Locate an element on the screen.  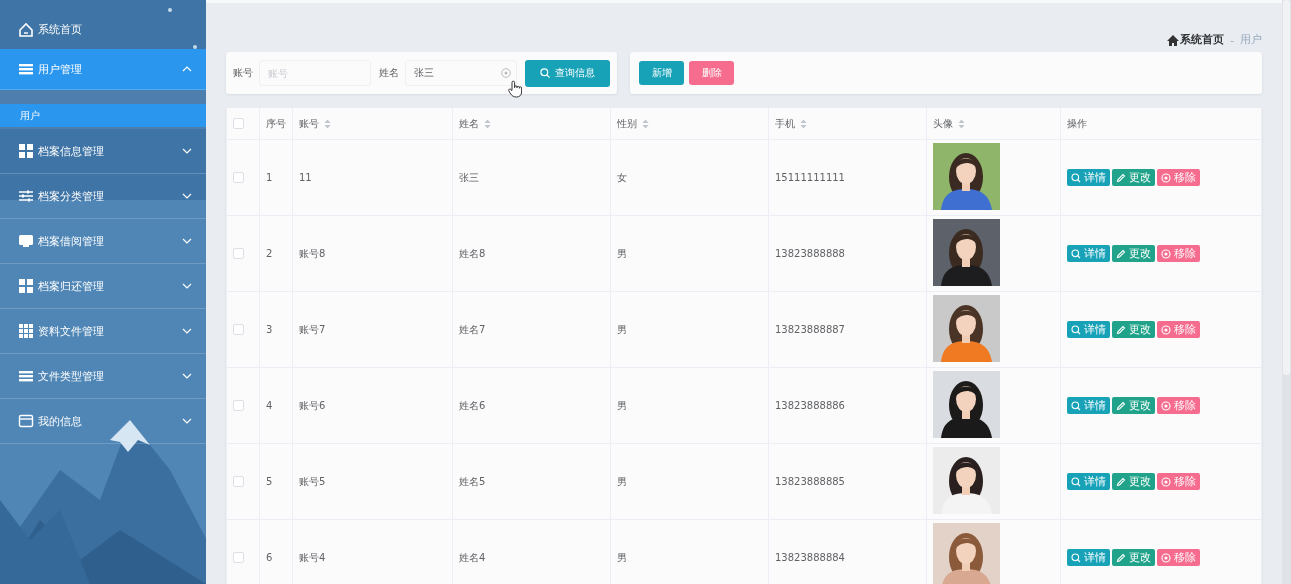
input-field: 张三 is located at coordinates (461, 73).